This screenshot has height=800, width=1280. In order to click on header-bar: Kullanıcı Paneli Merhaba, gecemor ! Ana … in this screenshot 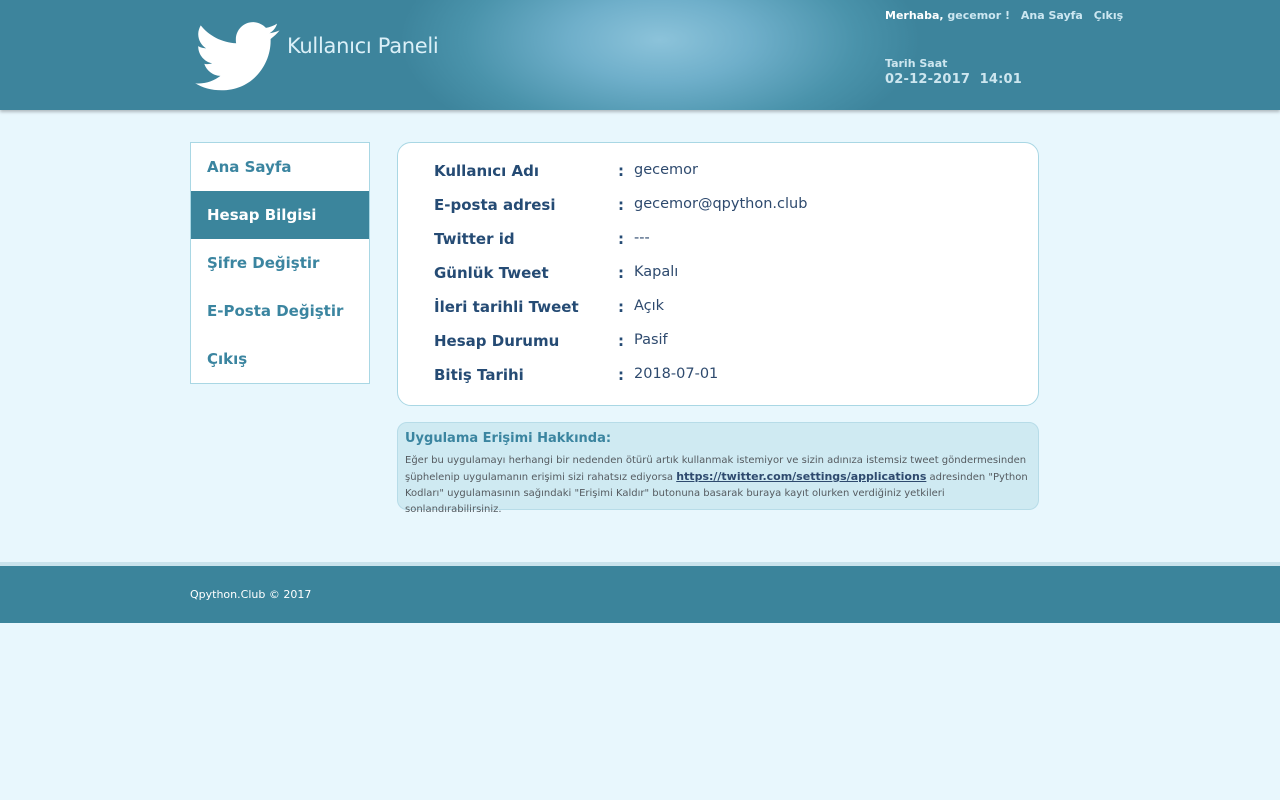, I will do `click(640, 55)`.